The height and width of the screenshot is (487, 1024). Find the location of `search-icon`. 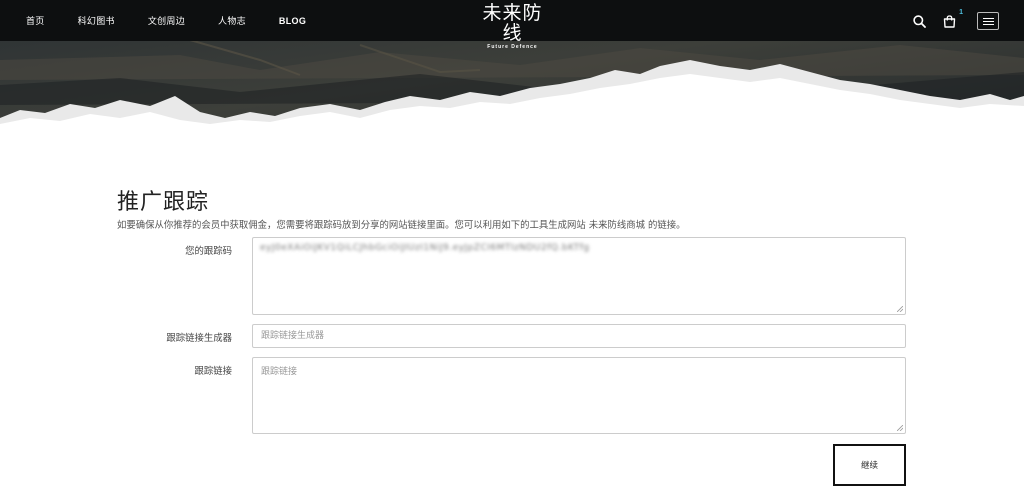

search-icon is located at coordinates (919, 21).